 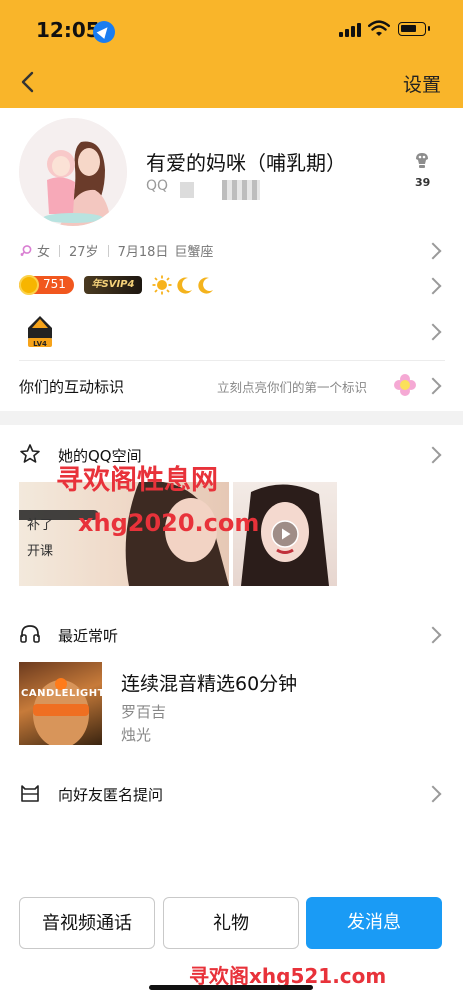 I want to click on game-level-badge-icon: LV4, so click(x=40, y=332).